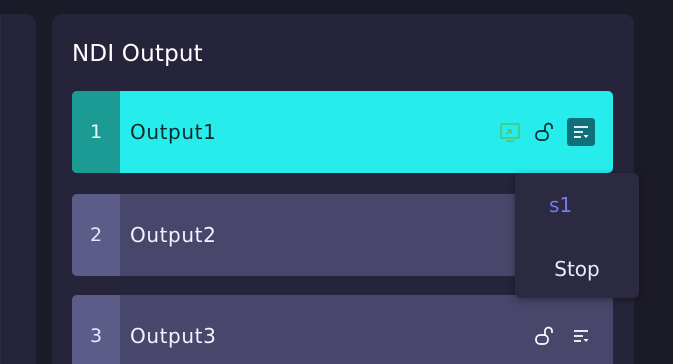 The height and width of the screenshot is (364, 673). What do you see at coordinates (173, 336) in the screenshot?
I see `output-name: Output3` at bounding box center [173, 336].